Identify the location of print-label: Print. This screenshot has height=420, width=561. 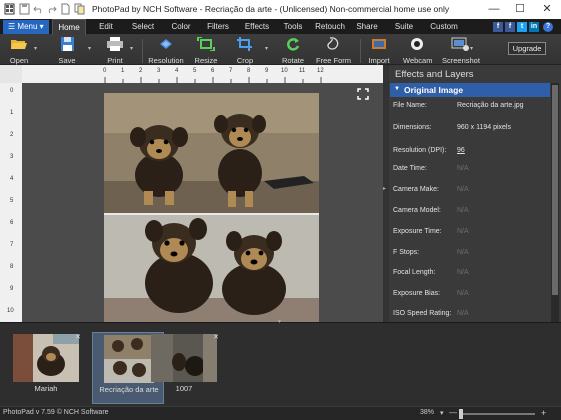
(115, 60).